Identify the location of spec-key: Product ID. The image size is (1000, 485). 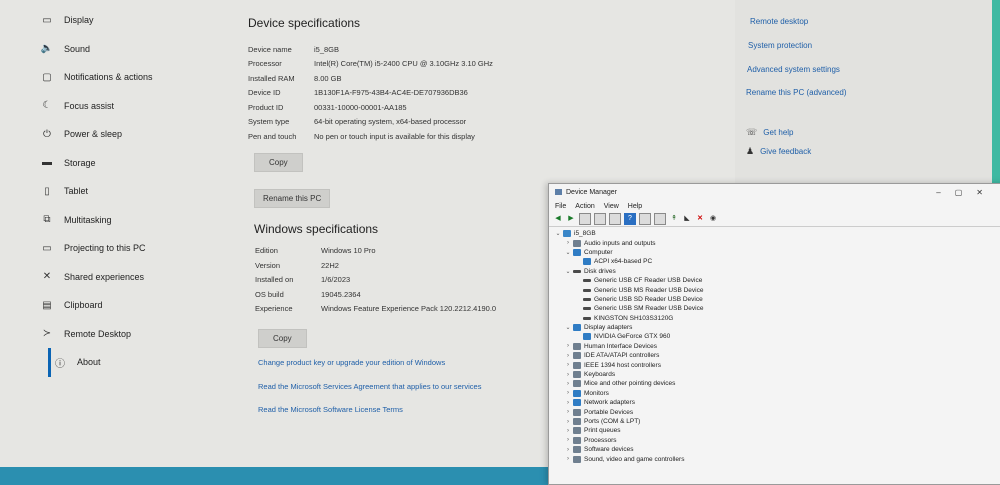
(266, 107).